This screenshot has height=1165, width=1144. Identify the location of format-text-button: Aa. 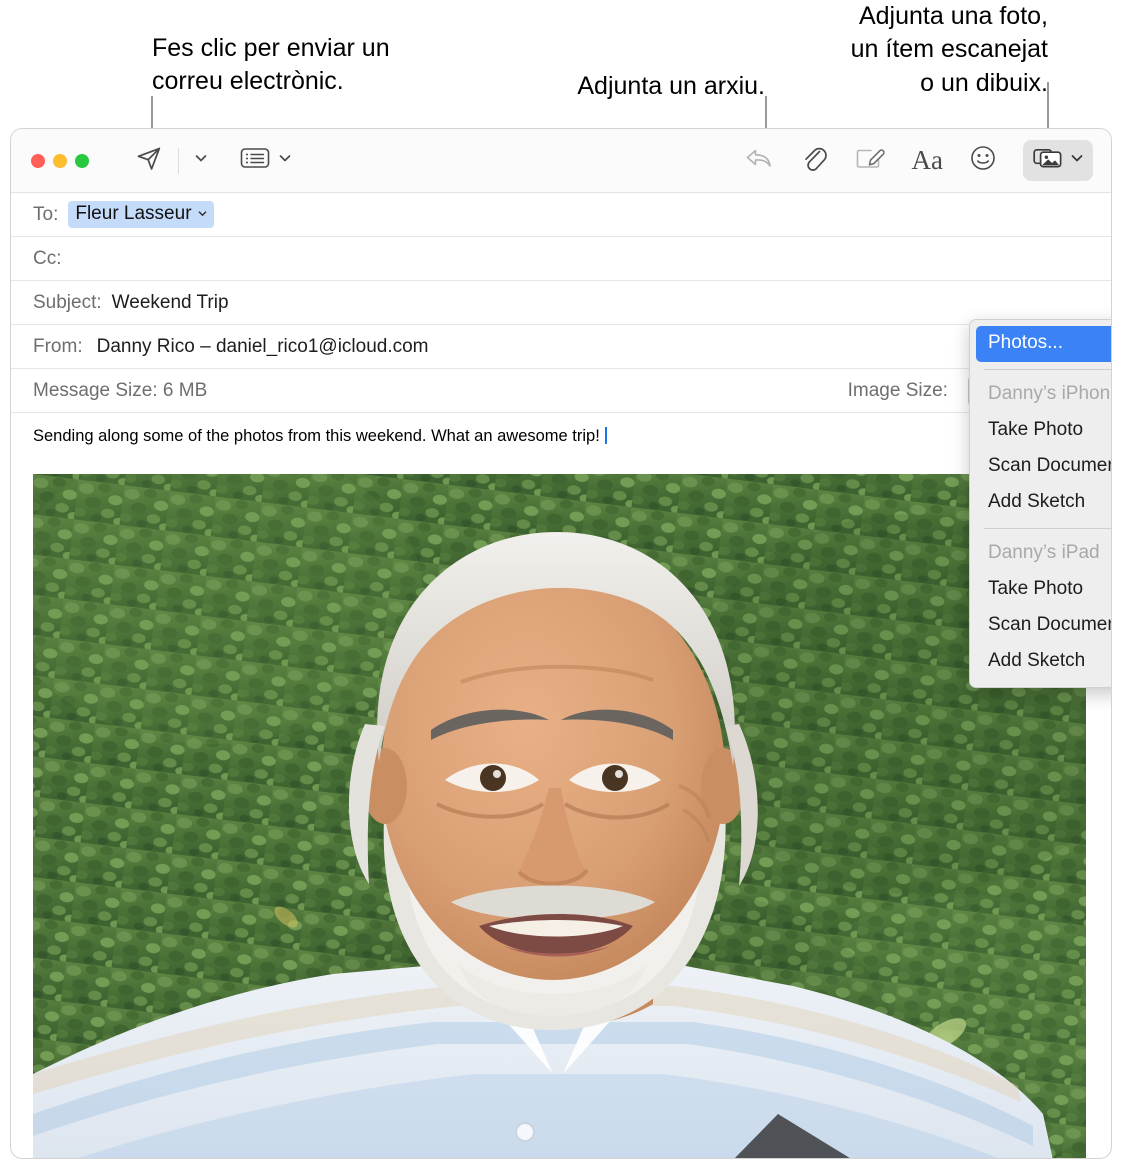
(927, 160).